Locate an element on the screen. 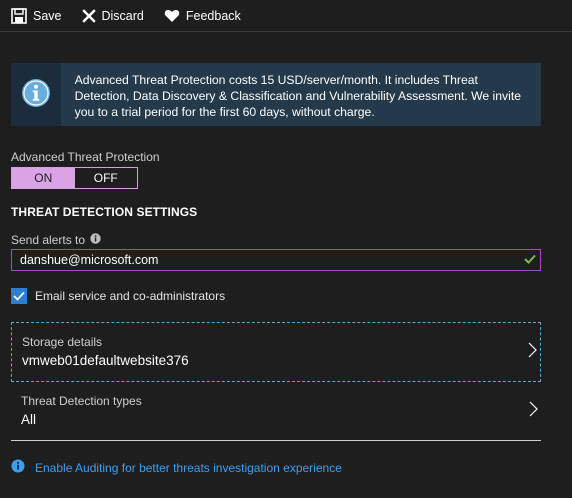 Image resolution: width=572 pixels, height=498 pixels. discard-label: Discard is located at coordinates (122, 15).